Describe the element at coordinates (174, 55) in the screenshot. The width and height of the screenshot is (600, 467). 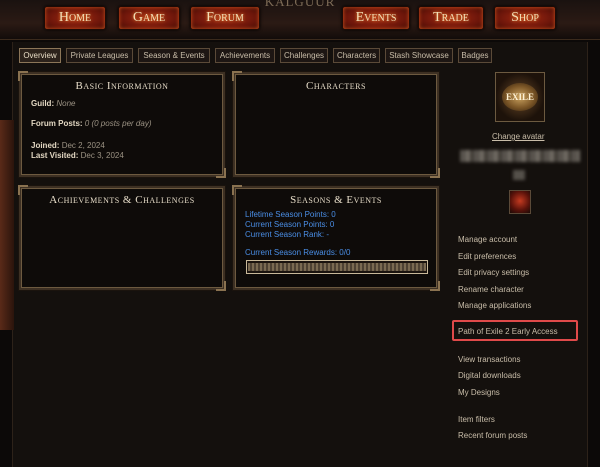
I see `tab-season-events: Season & Events` at that location.